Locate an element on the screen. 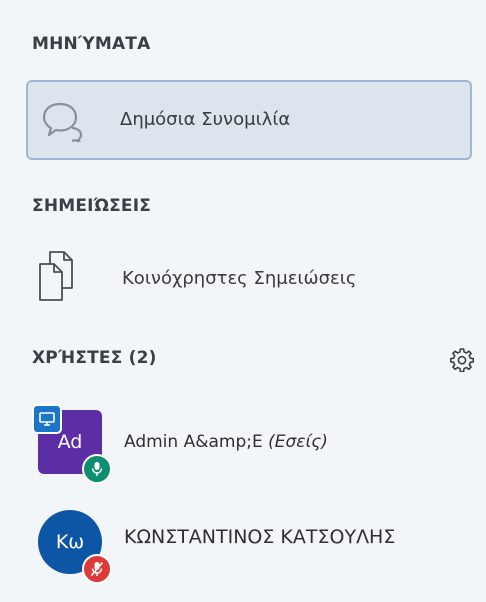 The height and width of the screenshot is (602, 486). chat-bubbles-icon is located at coordinates (62, 122).